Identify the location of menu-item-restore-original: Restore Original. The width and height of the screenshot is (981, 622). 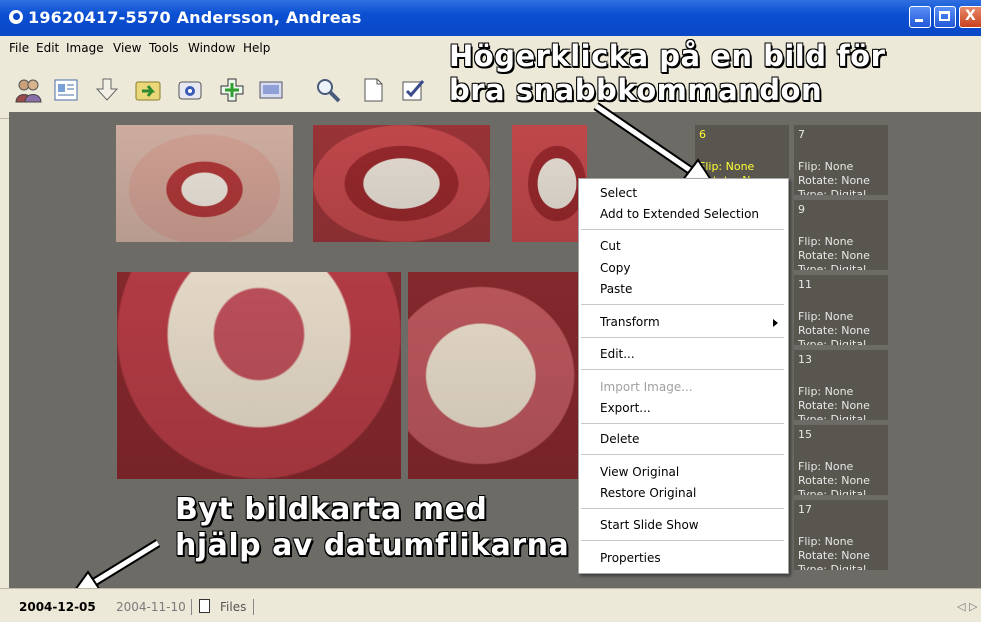
(648, 493).